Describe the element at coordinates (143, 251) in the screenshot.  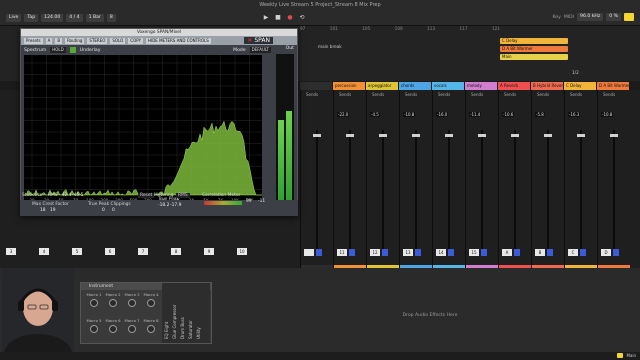
I see `track-activator: 7` at that location.